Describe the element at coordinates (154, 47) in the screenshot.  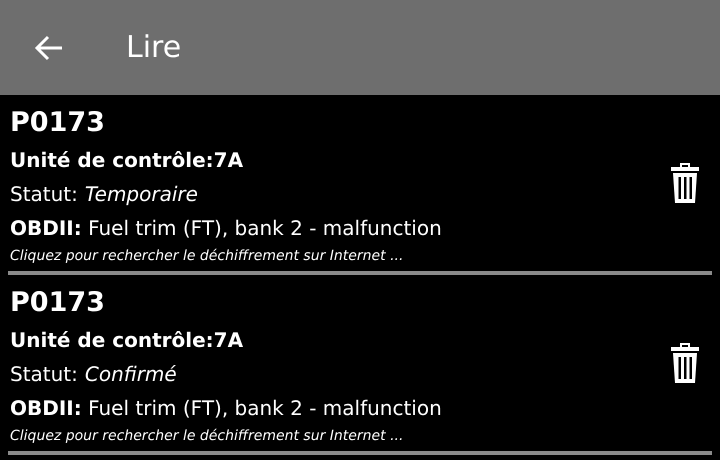
I see `screen-title: Lire` at that location.